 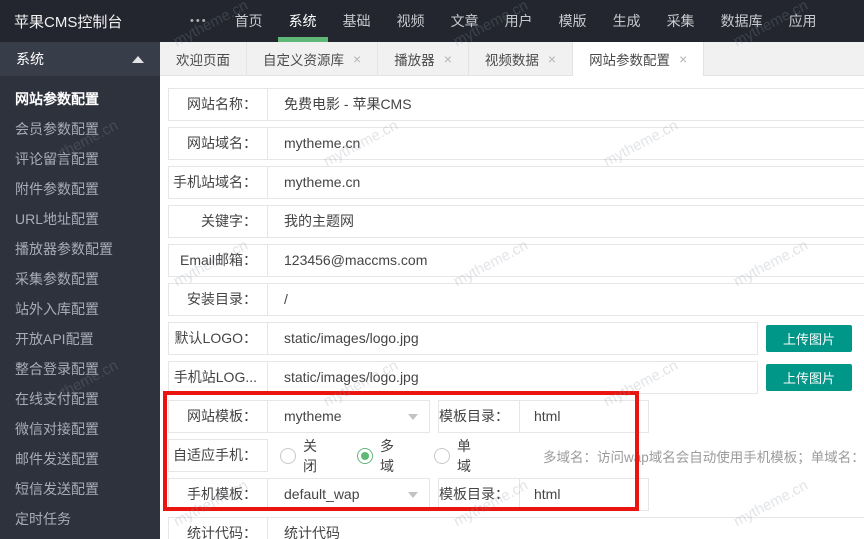 What do you see at coordinates (80, 99) in the screenshot?
I see `sidebar-item-site-config: 网站参数配置` at bounding box center [80, 99].